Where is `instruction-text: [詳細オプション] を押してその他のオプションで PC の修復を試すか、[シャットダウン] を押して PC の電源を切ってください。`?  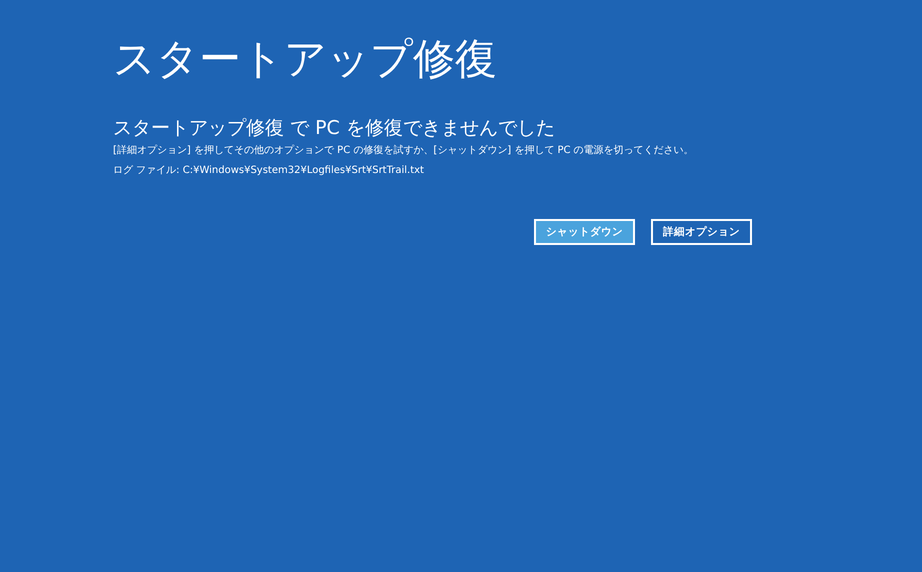 instruction-text: [詳細オプション] を押してその他のオプションで PC の修復を試すか、[シャットダウン] を押して PC の電源を切ってください。 is located at coordinates (404, 151).